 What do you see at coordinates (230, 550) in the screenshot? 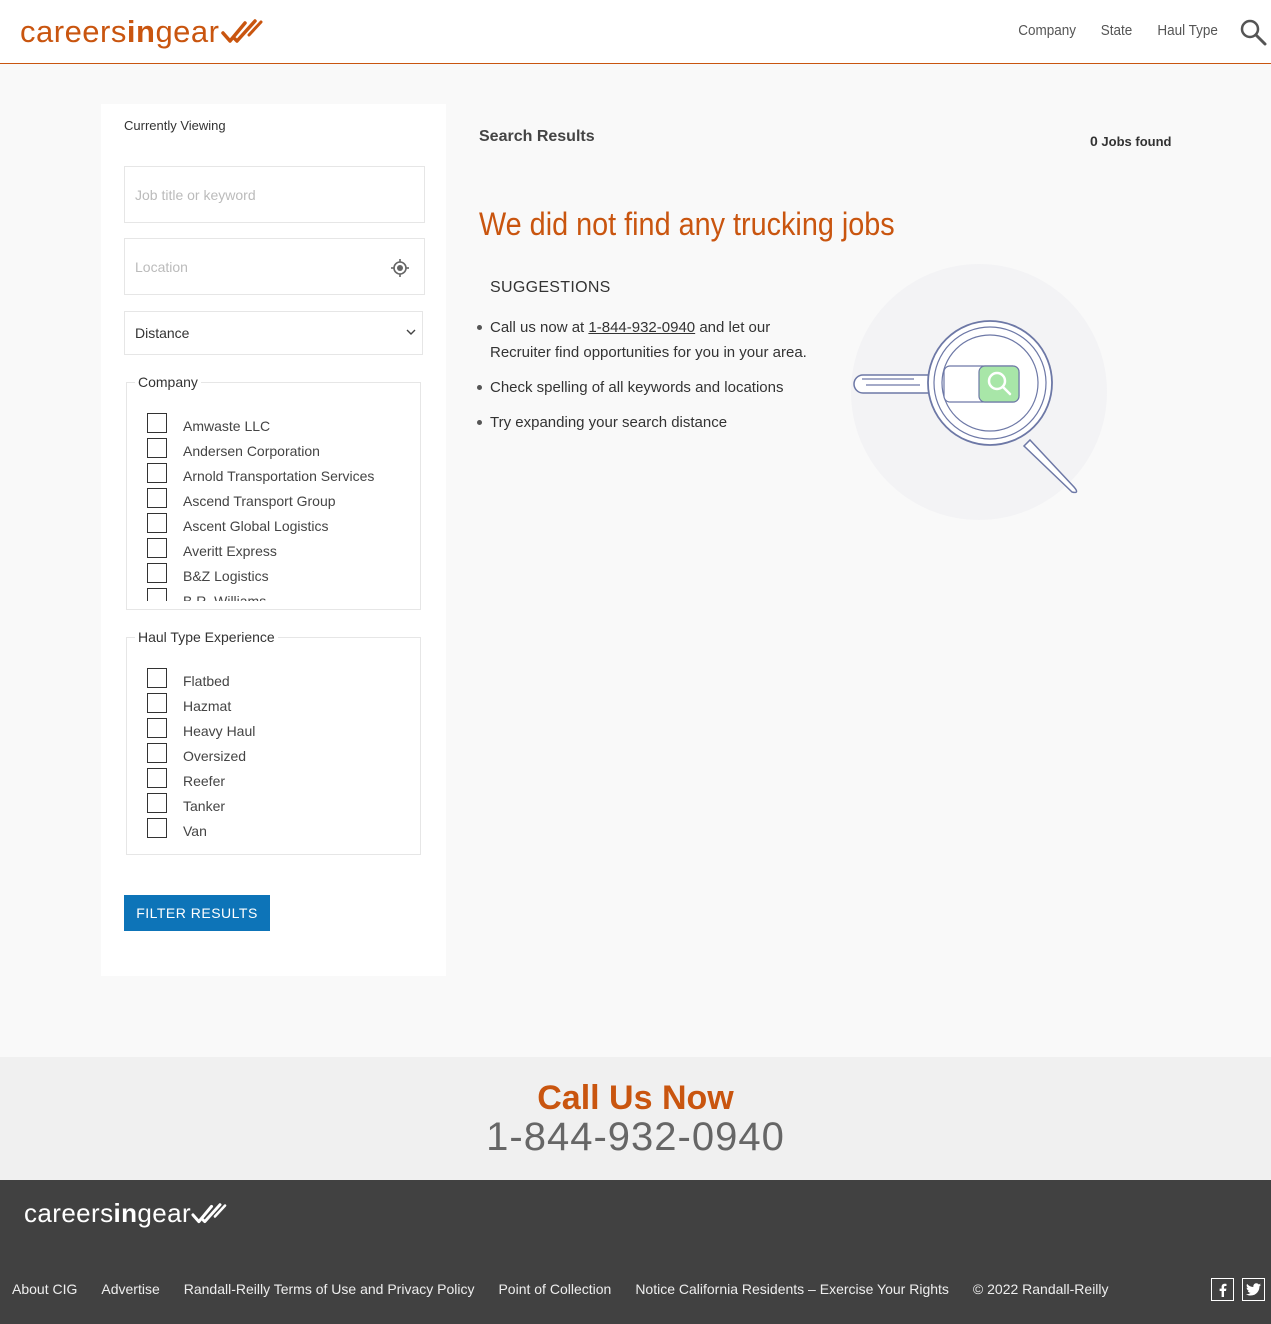
I see `company-checkbox-label: Averitt Express` at bounding box center [230, 550].